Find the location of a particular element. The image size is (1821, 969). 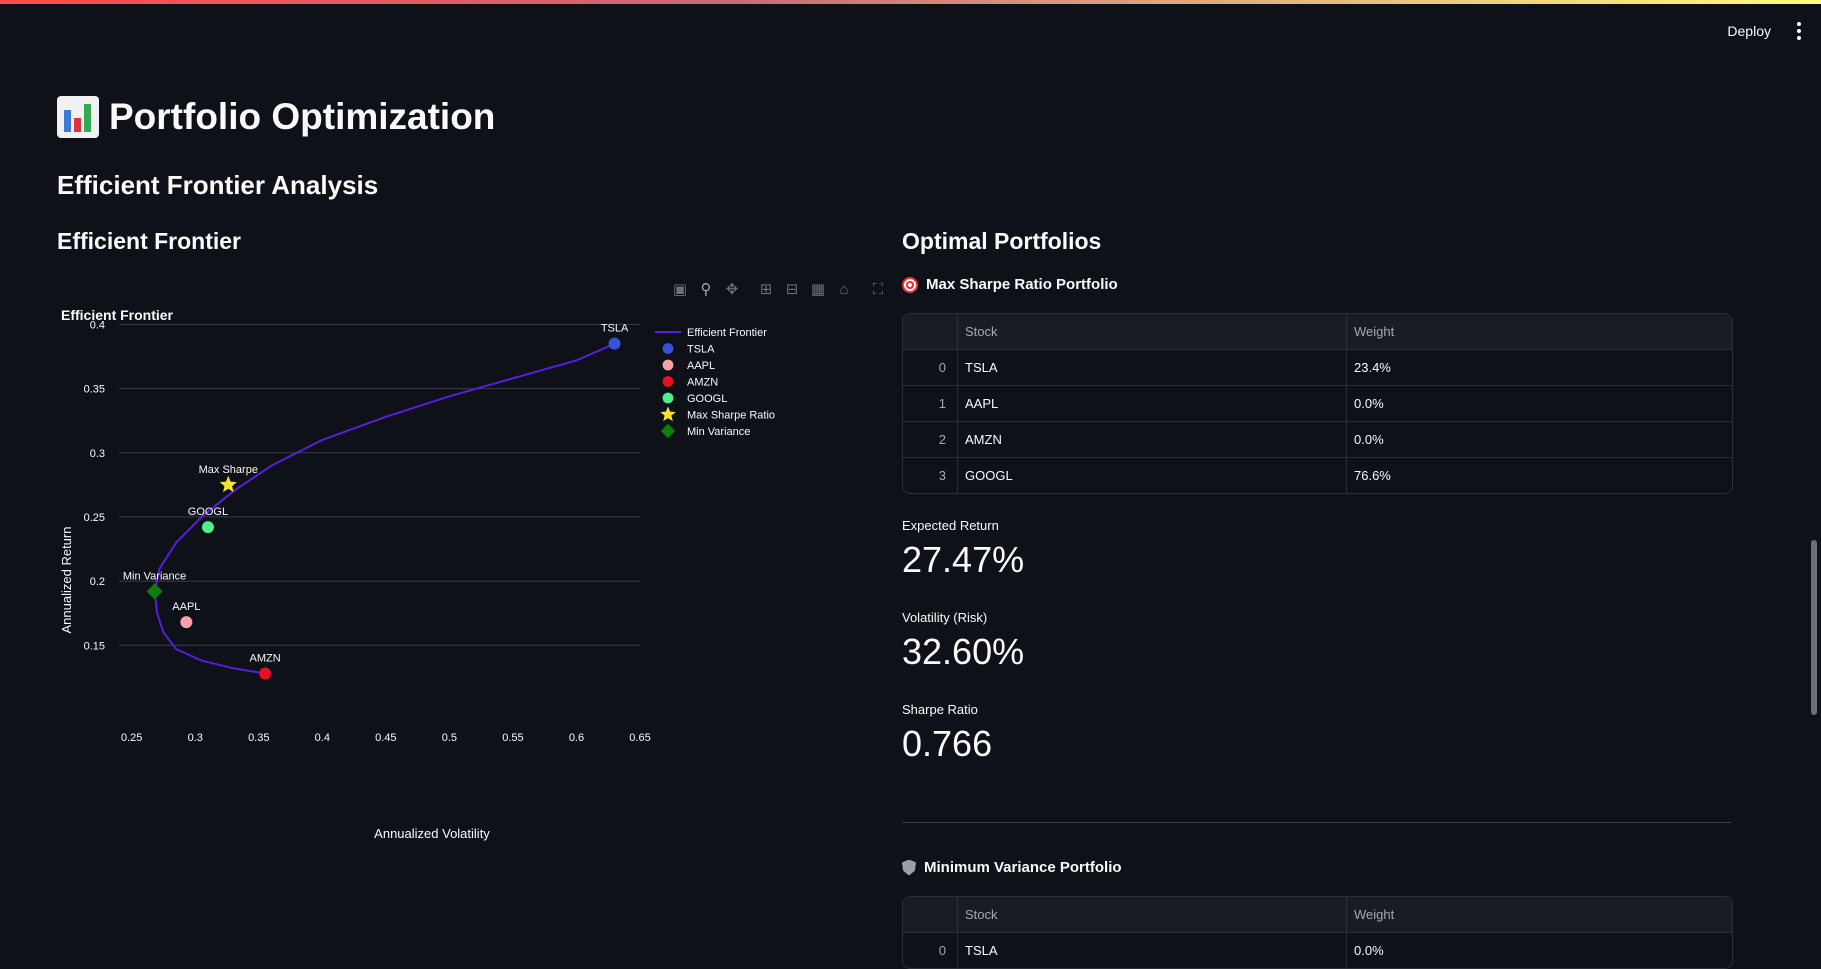

page-scrollbar is located at coordinates (1814, 627).